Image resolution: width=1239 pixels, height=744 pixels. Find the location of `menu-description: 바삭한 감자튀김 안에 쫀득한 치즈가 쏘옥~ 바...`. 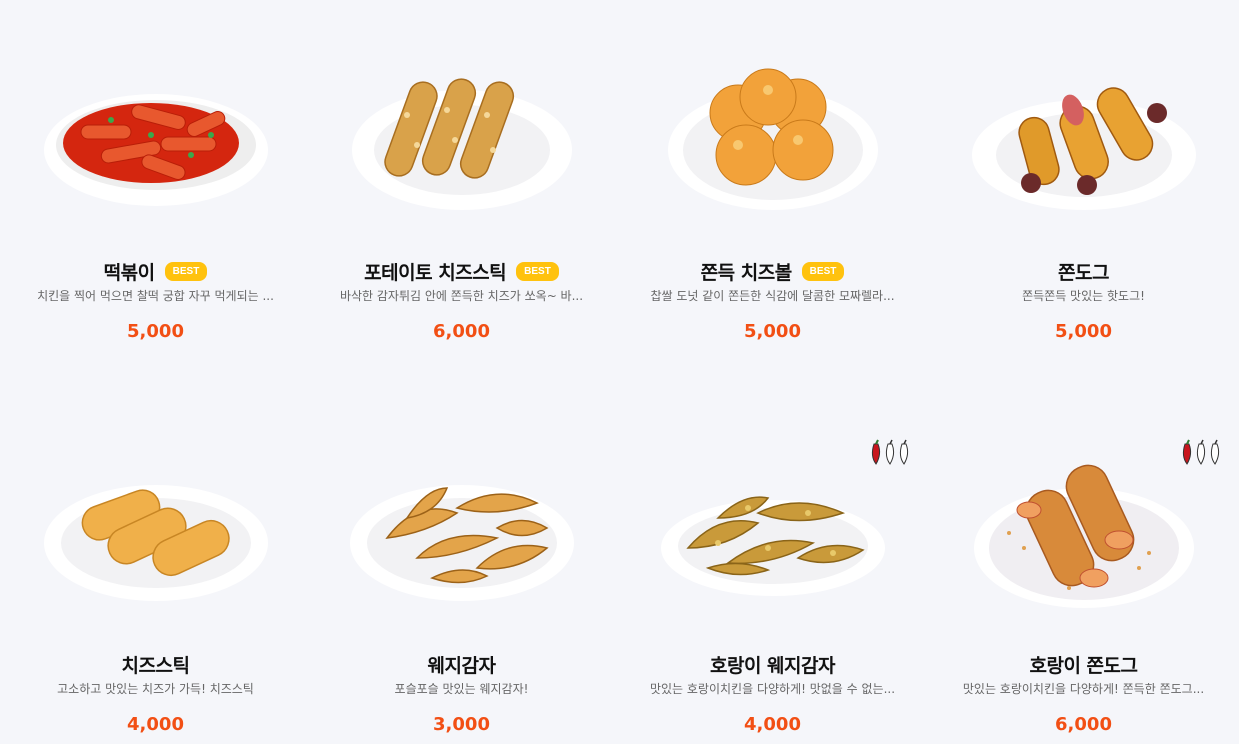

menu-description: 바삭한 감자튀김 안에 쫀득한 치즈가 쏘옥~ 바... is located at coordinates (461, 296).